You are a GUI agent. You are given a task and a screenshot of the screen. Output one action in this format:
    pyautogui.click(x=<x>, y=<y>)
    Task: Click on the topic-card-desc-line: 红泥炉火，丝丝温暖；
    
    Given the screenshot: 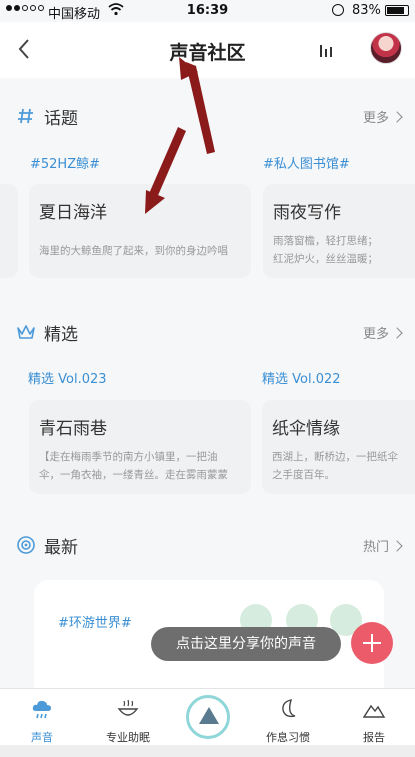 What is the action you would take?
    pyautogui.click(x=325, y=259)
    